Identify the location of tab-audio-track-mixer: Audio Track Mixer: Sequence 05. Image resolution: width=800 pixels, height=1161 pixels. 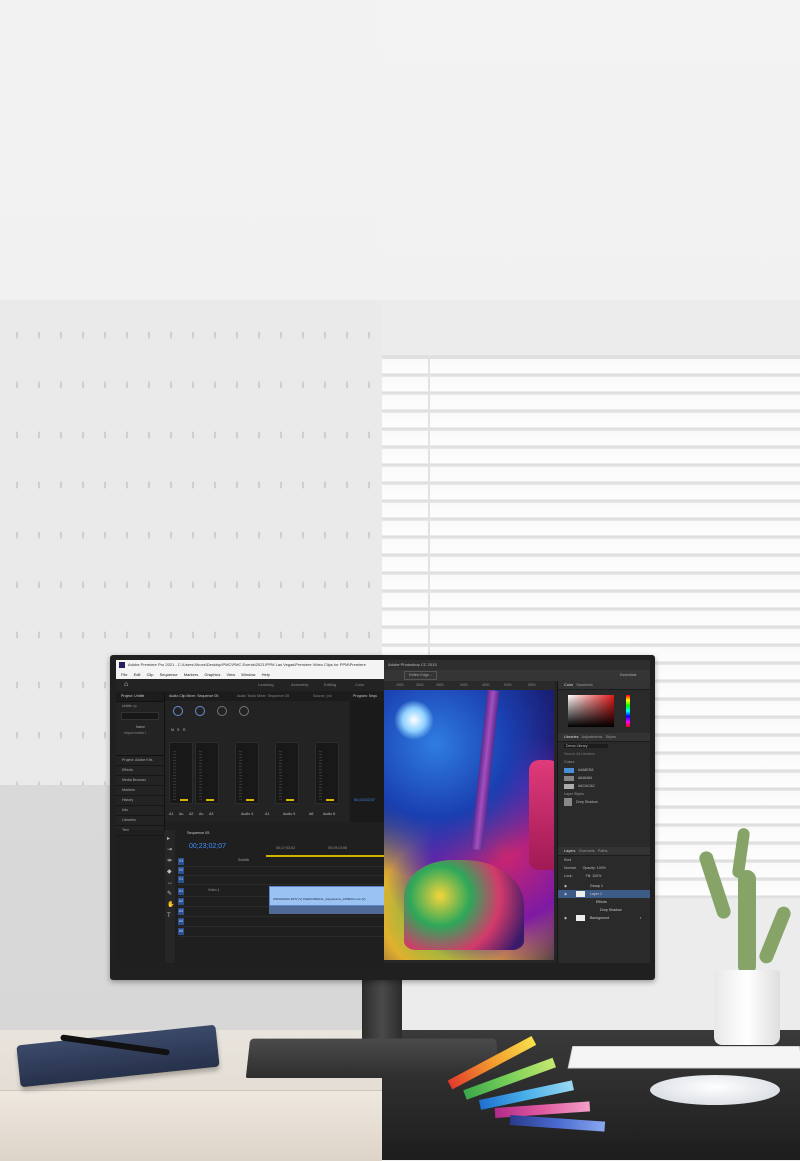
(263, 696).